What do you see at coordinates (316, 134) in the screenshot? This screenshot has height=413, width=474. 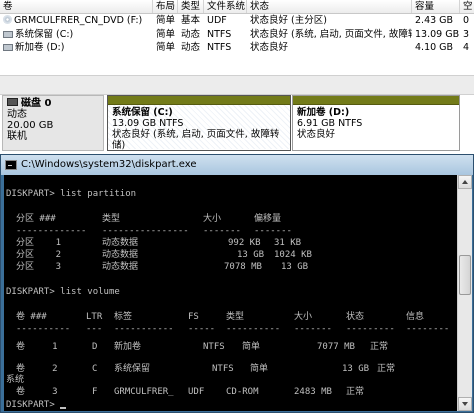 I see `partition-status: 状态良好` at bounding box center [316, 134].